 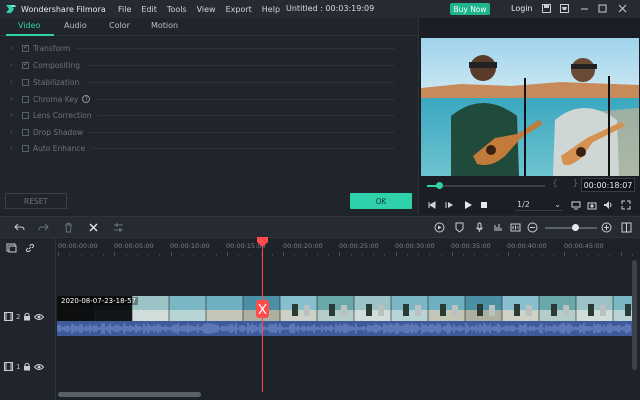 I want to click on play-slow-icon, so click(x=450, y=205).